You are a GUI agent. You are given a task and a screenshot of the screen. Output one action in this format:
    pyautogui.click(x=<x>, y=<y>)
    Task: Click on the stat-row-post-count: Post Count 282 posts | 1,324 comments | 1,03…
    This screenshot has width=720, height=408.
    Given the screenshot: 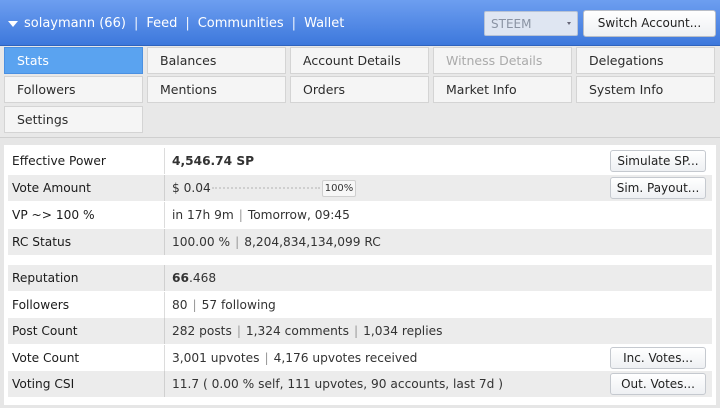 What is the action you would take?
    pyautogui.click(x=360, y=331)
    